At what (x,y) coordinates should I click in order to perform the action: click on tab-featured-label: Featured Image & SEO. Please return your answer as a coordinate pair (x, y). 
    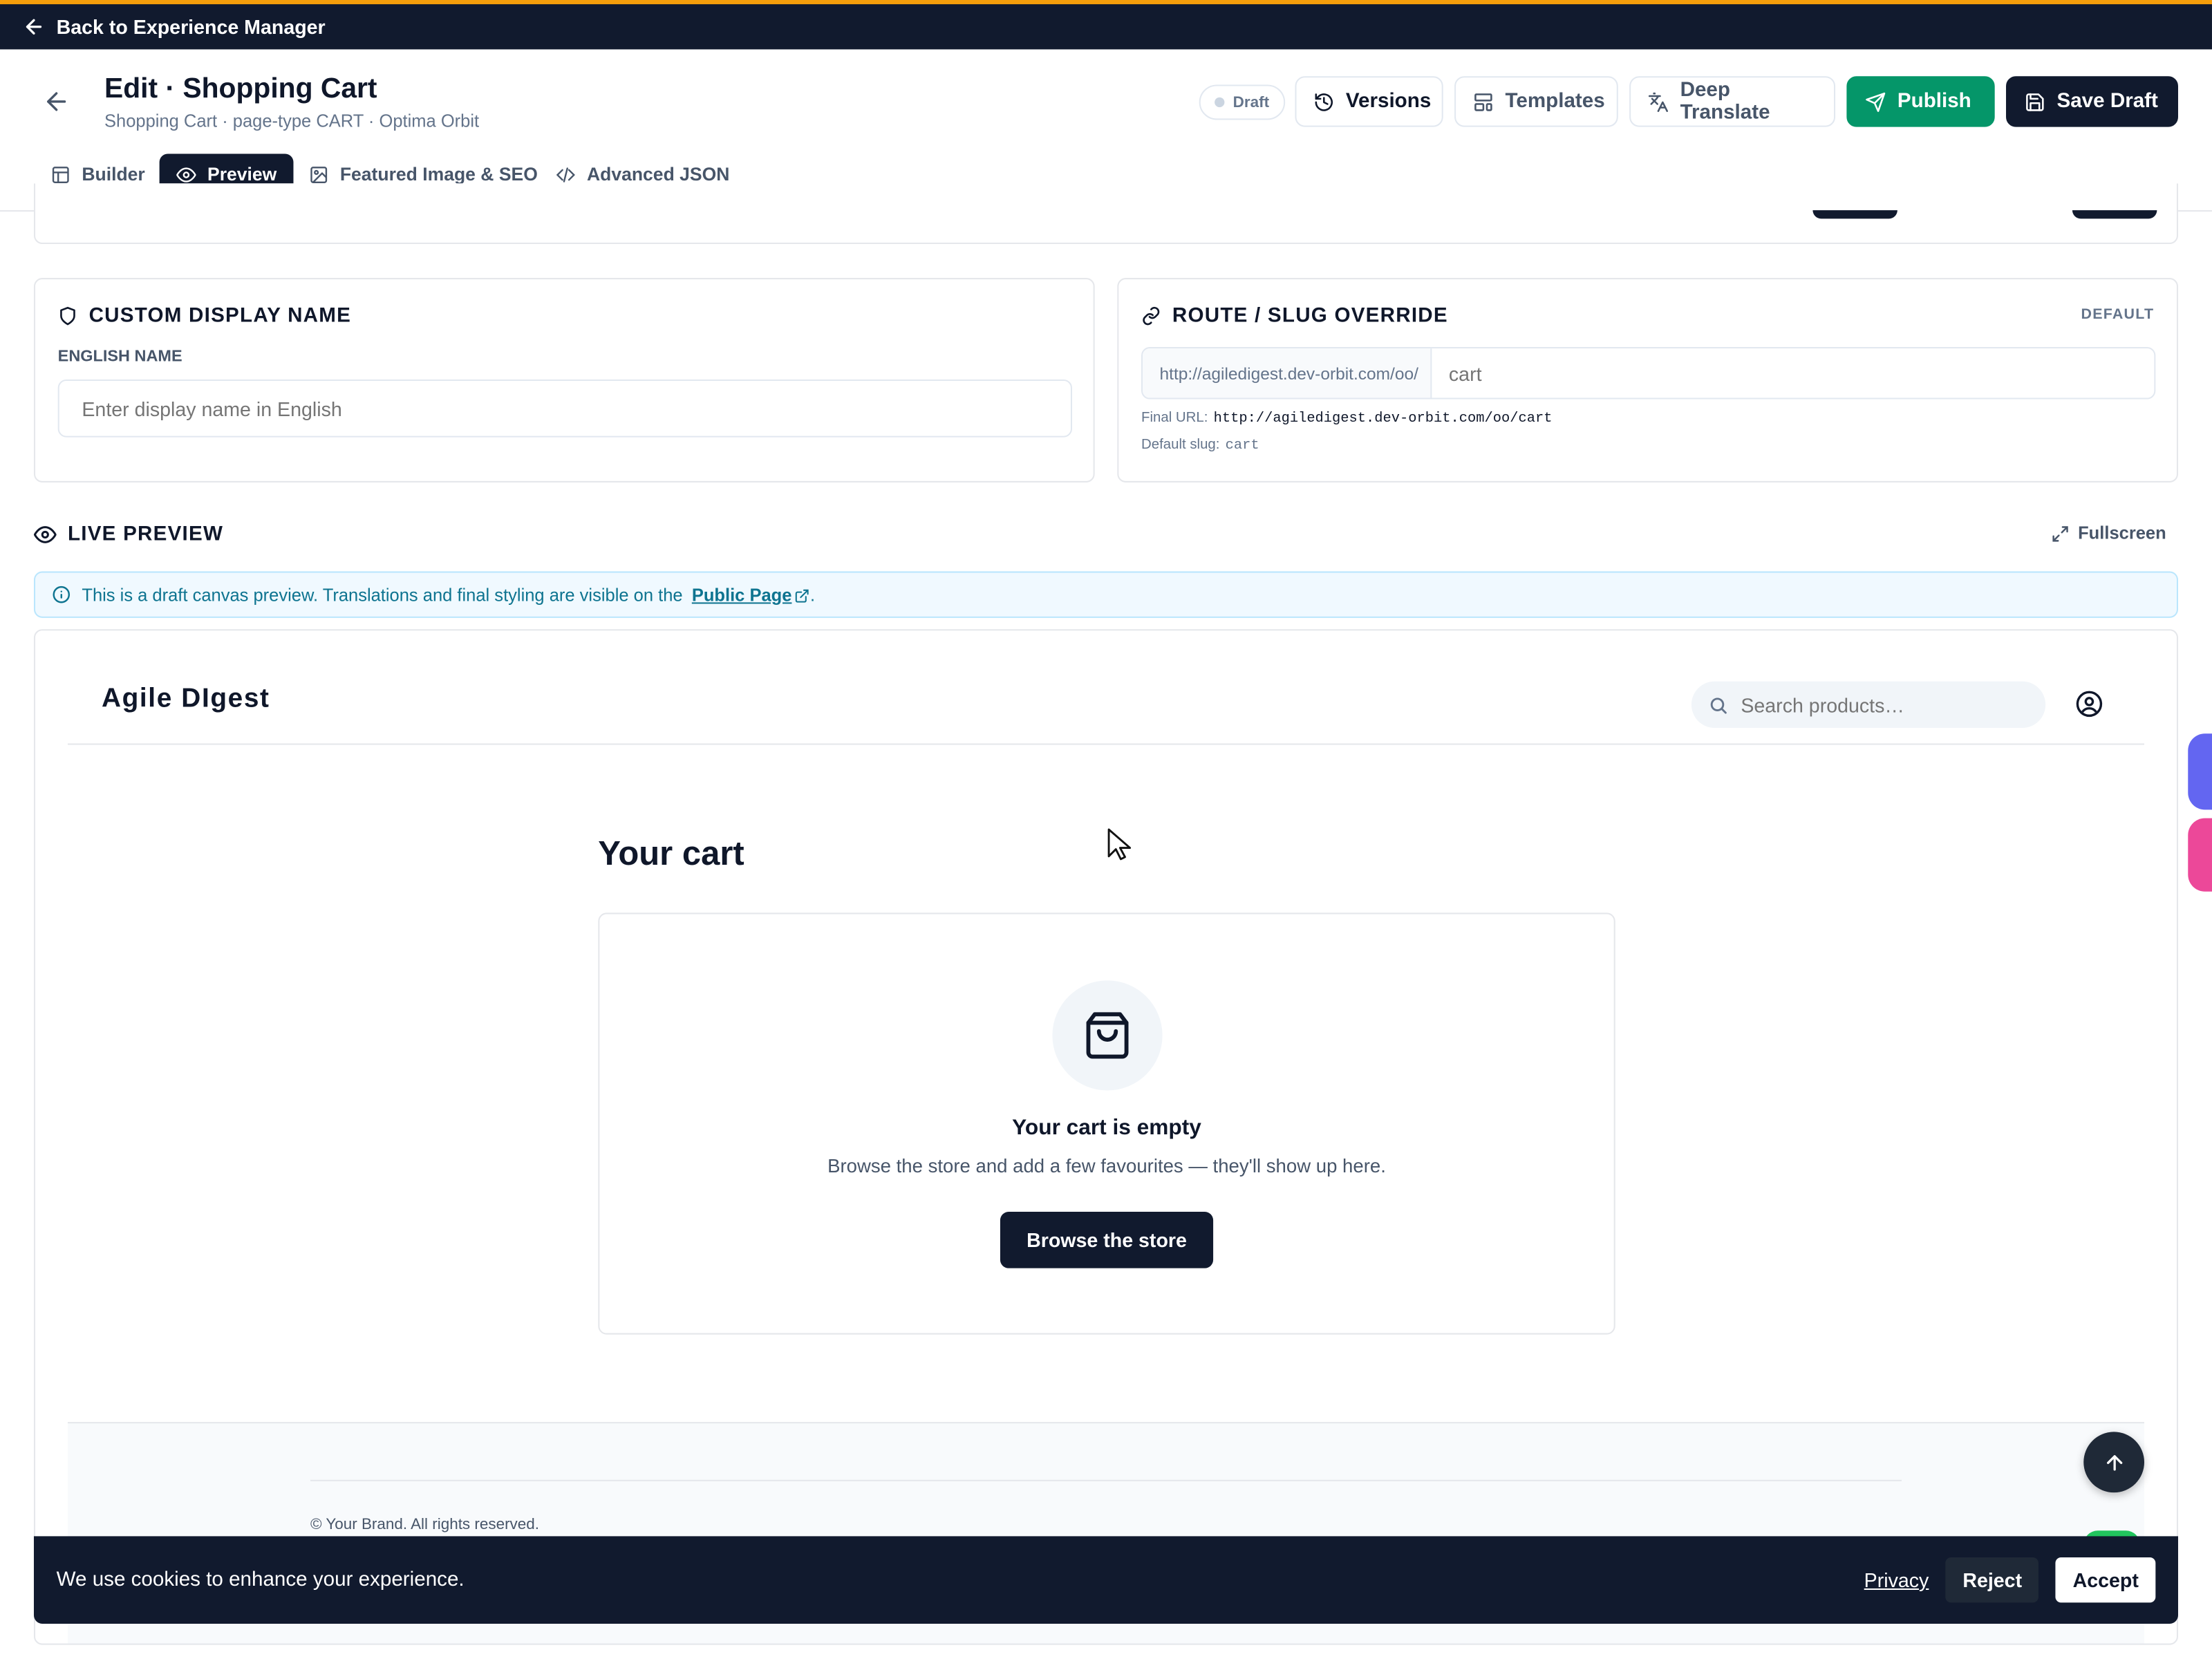
    Looking at the image, I should click on (439, 174).